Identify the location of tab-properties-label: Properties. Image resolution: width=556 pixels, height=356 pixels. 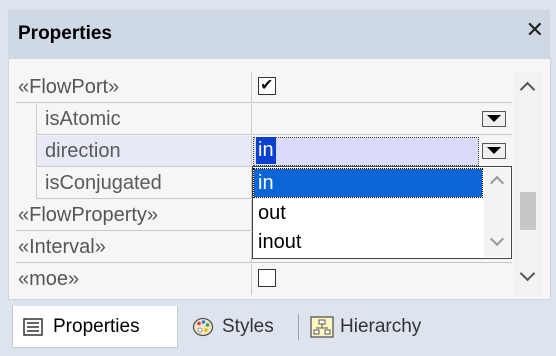
(96, 326).